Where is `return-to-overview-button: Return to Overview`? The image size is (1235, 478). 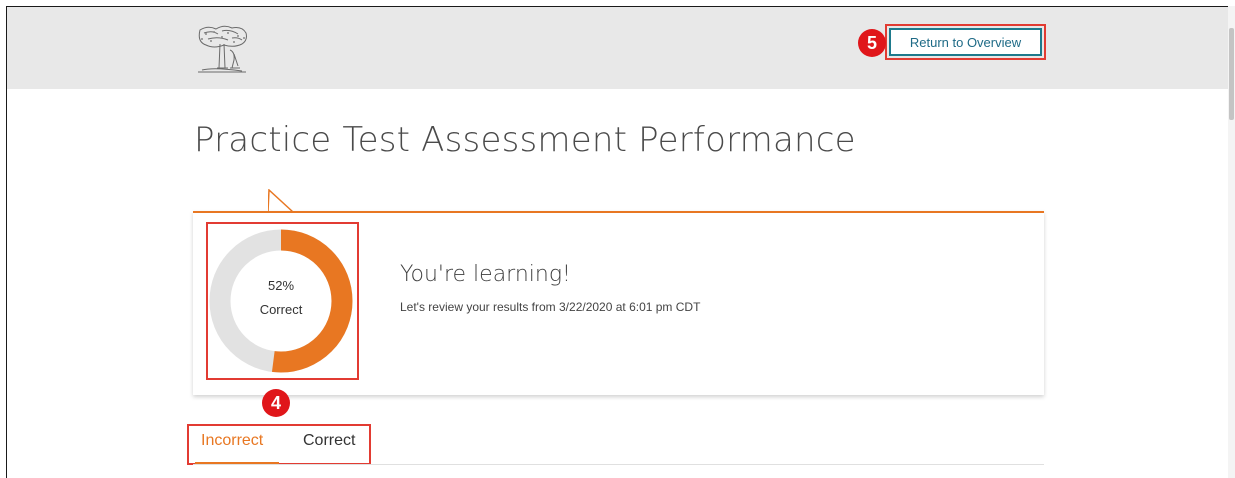 return-to-overview-button: Return to Overview is located at coordinates (965, 42).